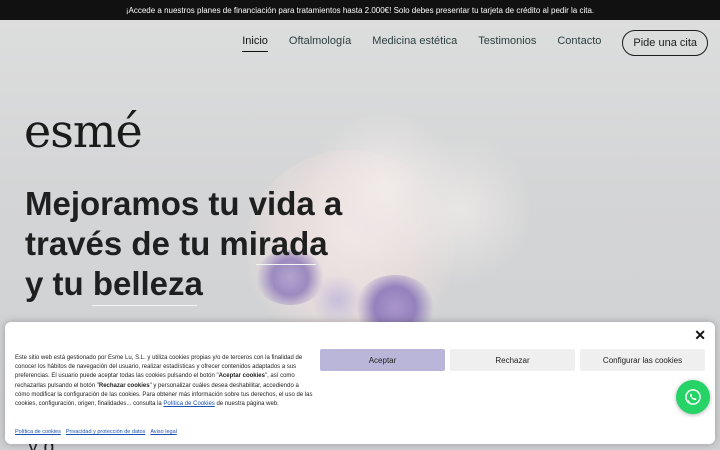 The height and width of the screenshot is (450, 720). Describe the element at coordinates (176, 243) in the screenshot. I see `tagline-line: través de tu mirada` at that location.